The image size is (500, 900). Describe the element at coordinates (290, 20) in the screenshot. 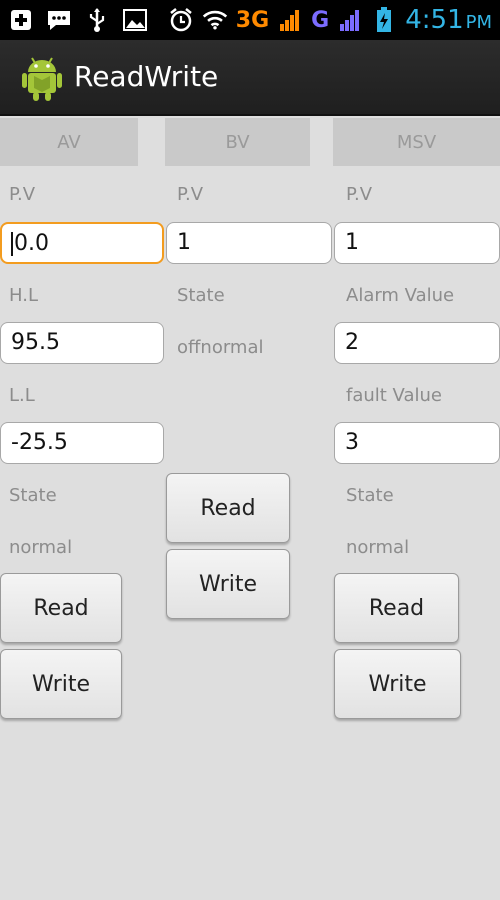

I see `signal-3g-icon` at that location.